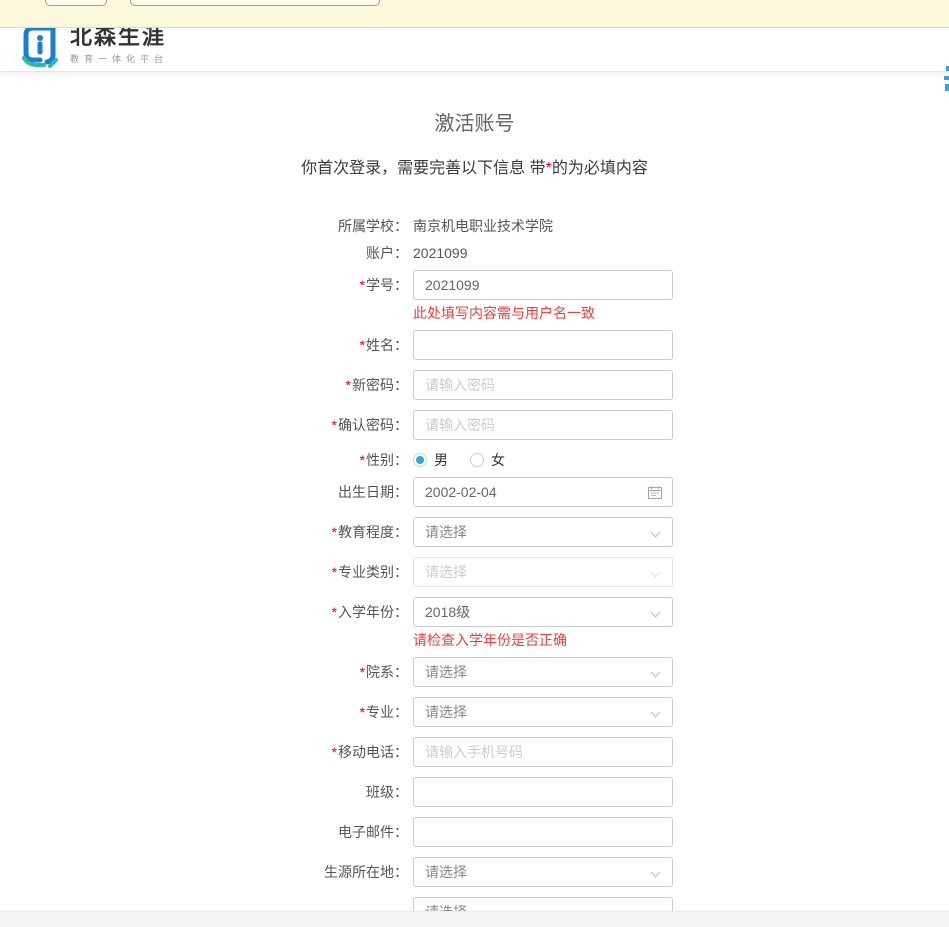 This screenshot has height=927, width=949. Describe the element at coordinates (40, 45) in the screenshot. I see `beisen-logo-icon` at that location.